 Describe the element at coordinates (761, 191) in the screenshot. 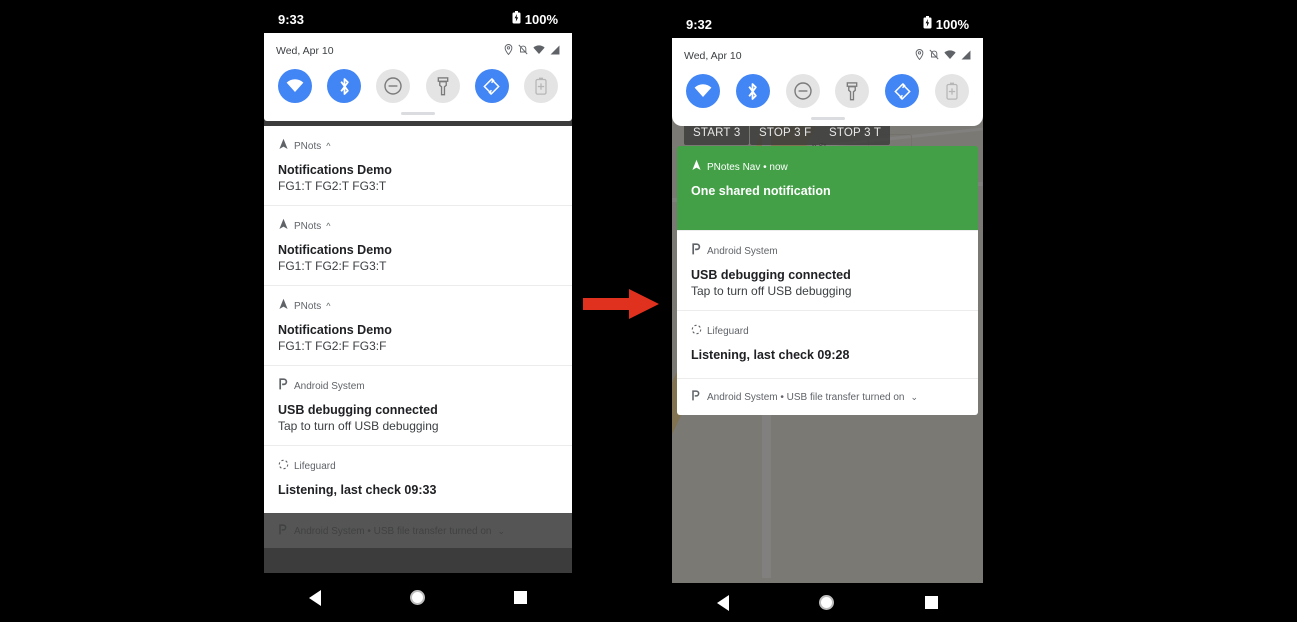

I see `notification-title: One shared notification` at that location.